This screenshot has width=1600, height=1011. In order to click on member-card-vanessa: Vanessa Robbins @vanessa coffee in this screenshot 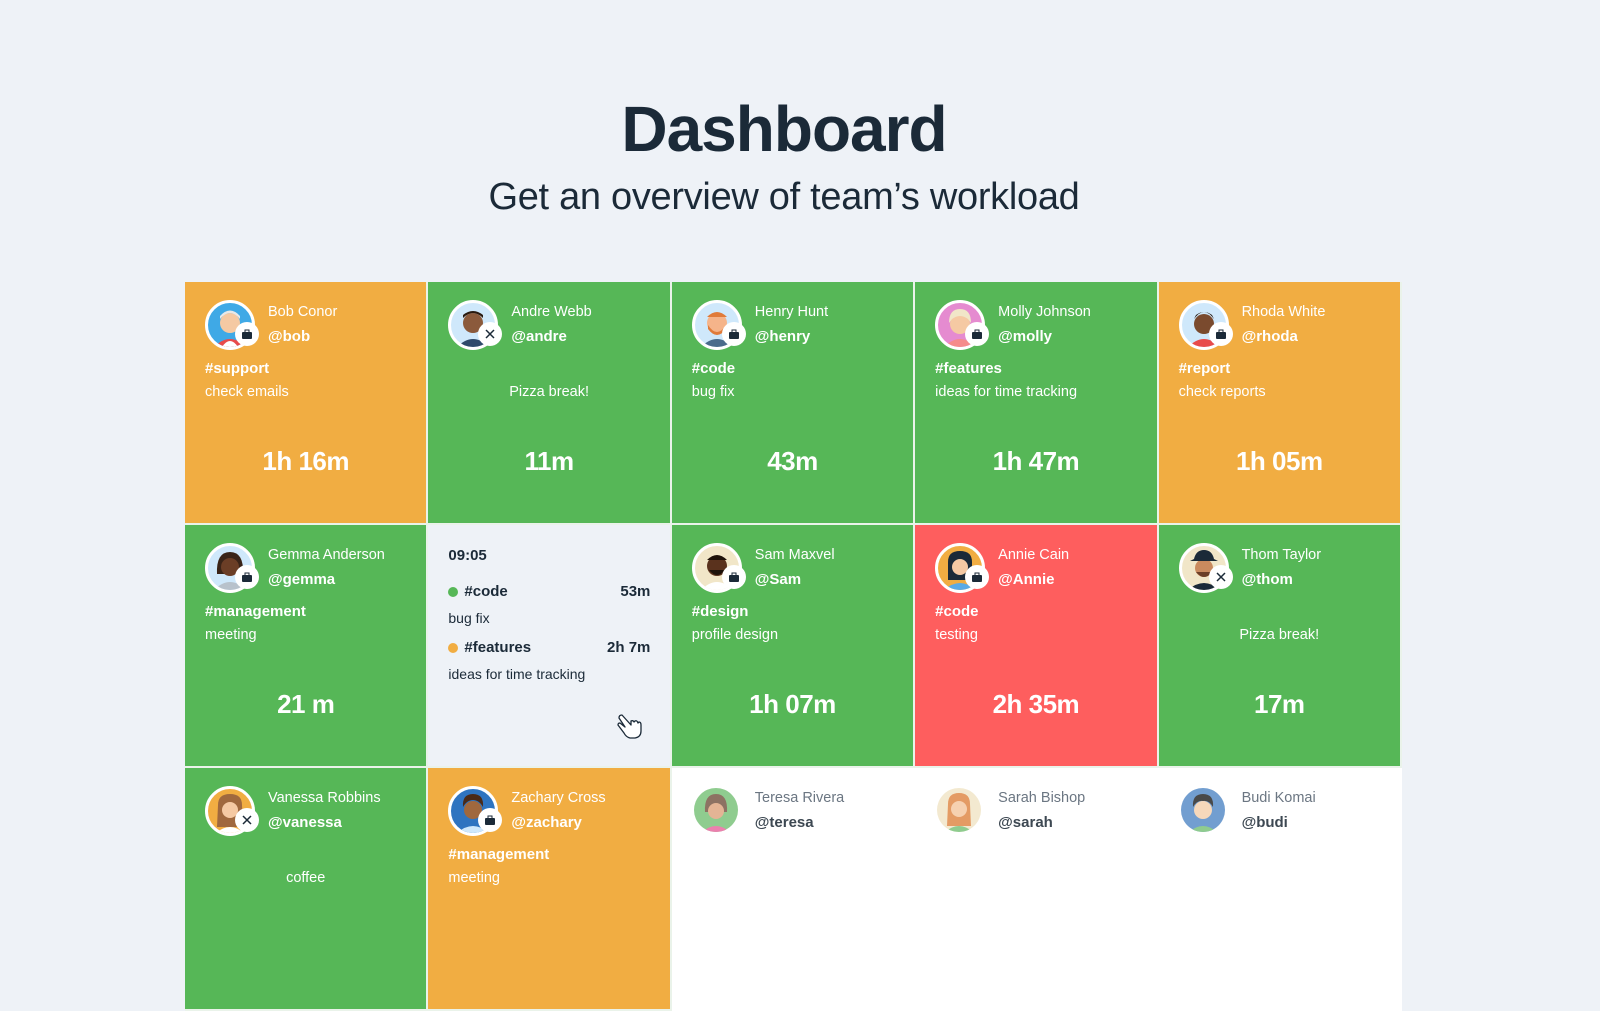, I will do `click(307, 889)`.